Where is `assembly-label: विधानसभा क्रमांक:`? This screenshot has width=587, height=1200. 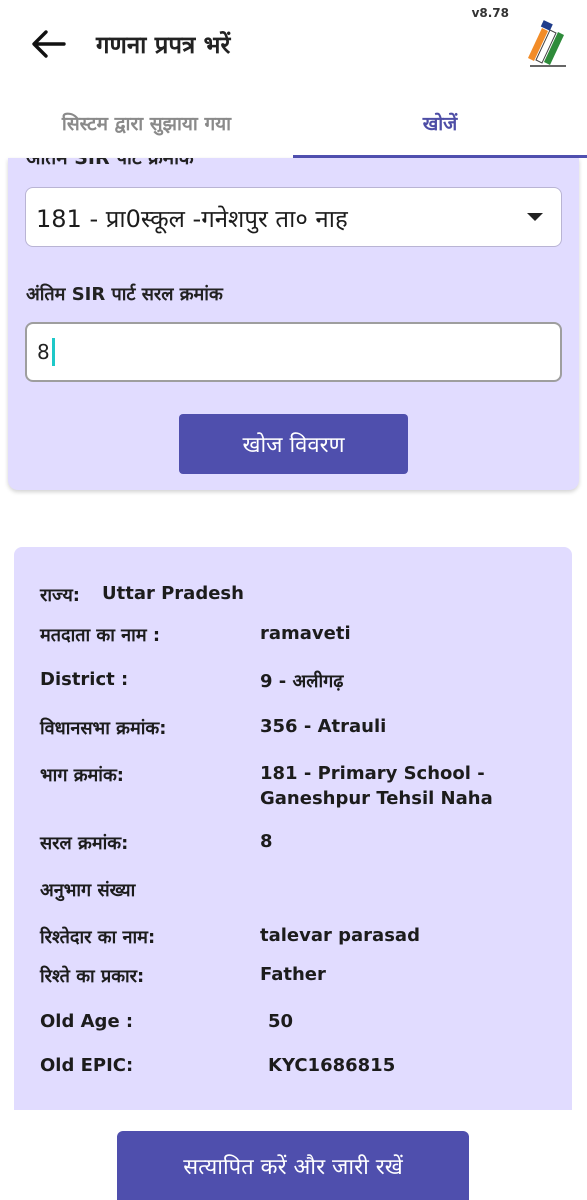
assembly-label: विधानसभा क्रमांक: is located at coordinates (103, 728).